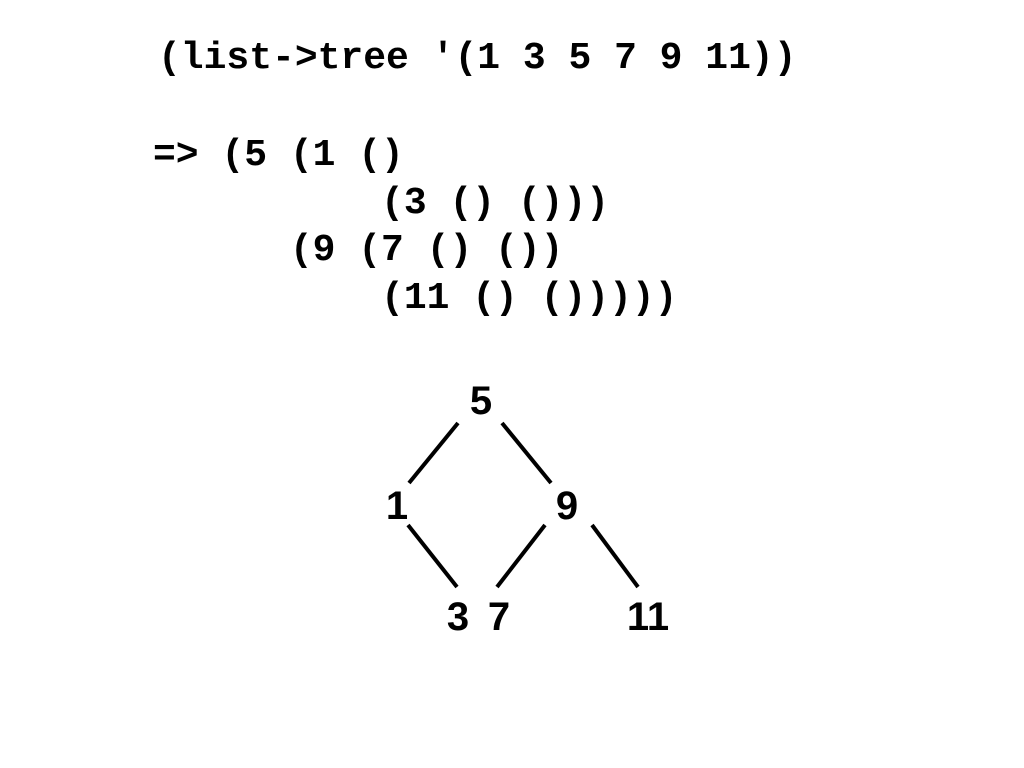 The width and height of the screenshot is (1024, 768). What do you see at coordinates (481, 401) in the screenshot?
I see `tree-node: 5` at bounding box center [481, 401].